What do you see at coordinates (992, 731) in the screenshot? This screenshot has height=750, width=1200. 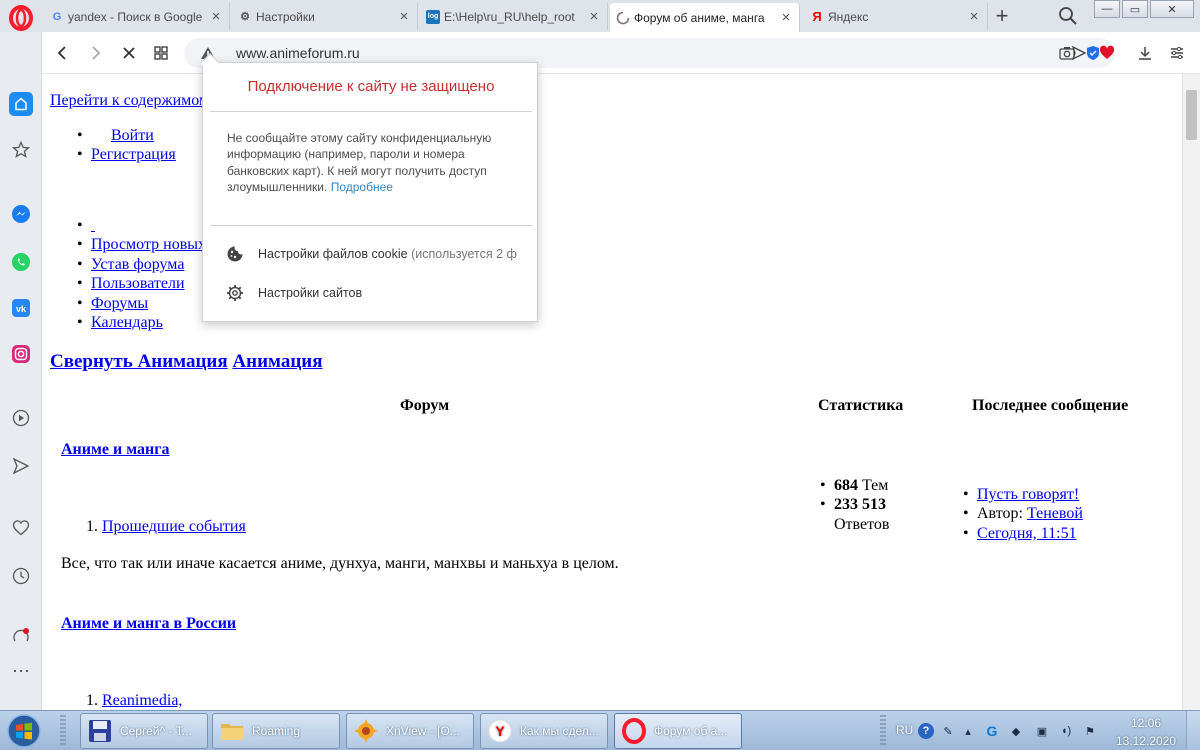 I see `update-icon: G` at bounding box center [992, 731].